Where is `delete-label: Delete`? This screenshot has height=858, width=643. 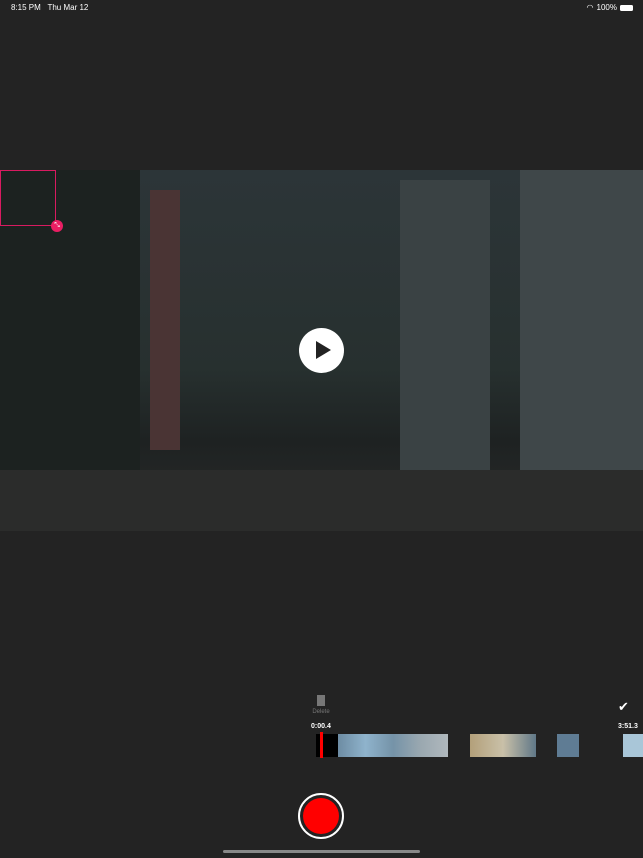 delete-label: Delete is located at coordinates (321, 712).